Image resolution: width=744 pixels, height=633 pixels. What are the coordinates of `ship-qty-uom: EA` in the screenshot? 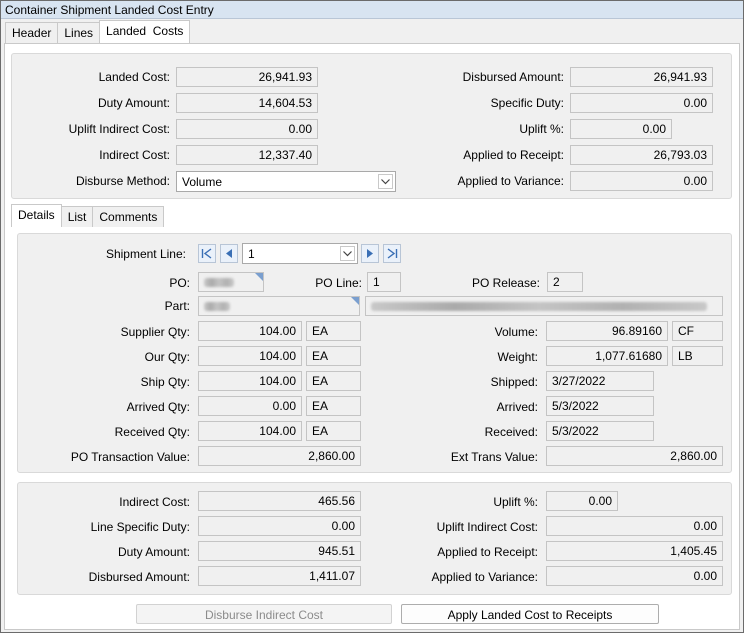 It's located at (333, 381).